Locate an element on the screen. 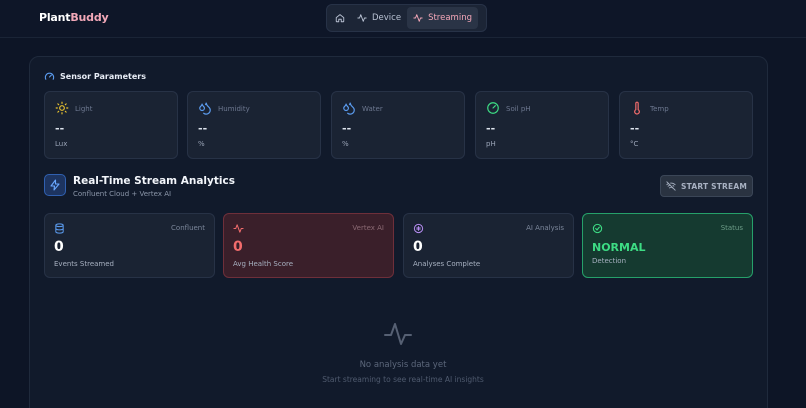 This screenshot has width=806, height=408. sensor-card-soil-ph: Soil pH -- pH is located at coordinates (542, 125).